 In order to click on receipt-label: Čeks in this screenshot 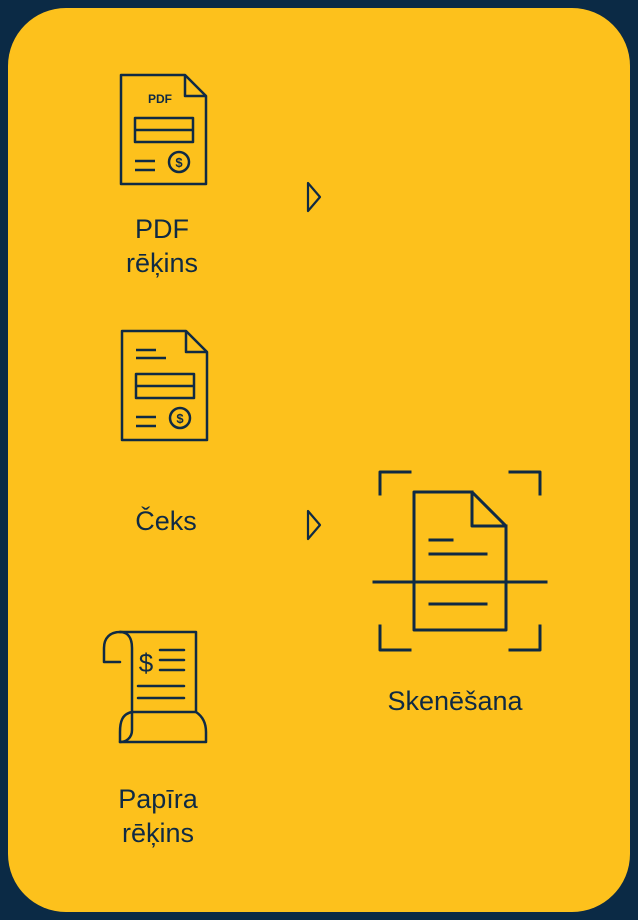, I will do `click(166, 521)`.